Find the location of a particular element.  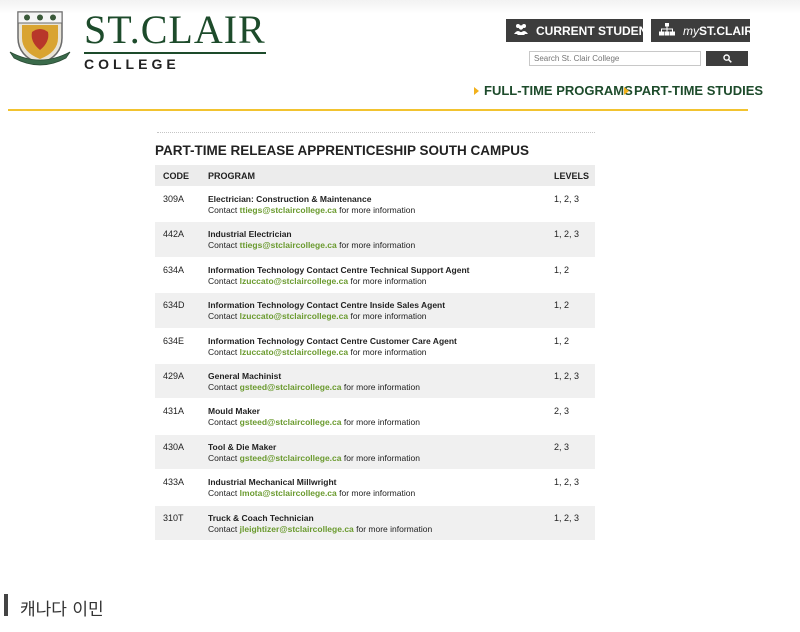

search-button is located at coordinates (727, 58).